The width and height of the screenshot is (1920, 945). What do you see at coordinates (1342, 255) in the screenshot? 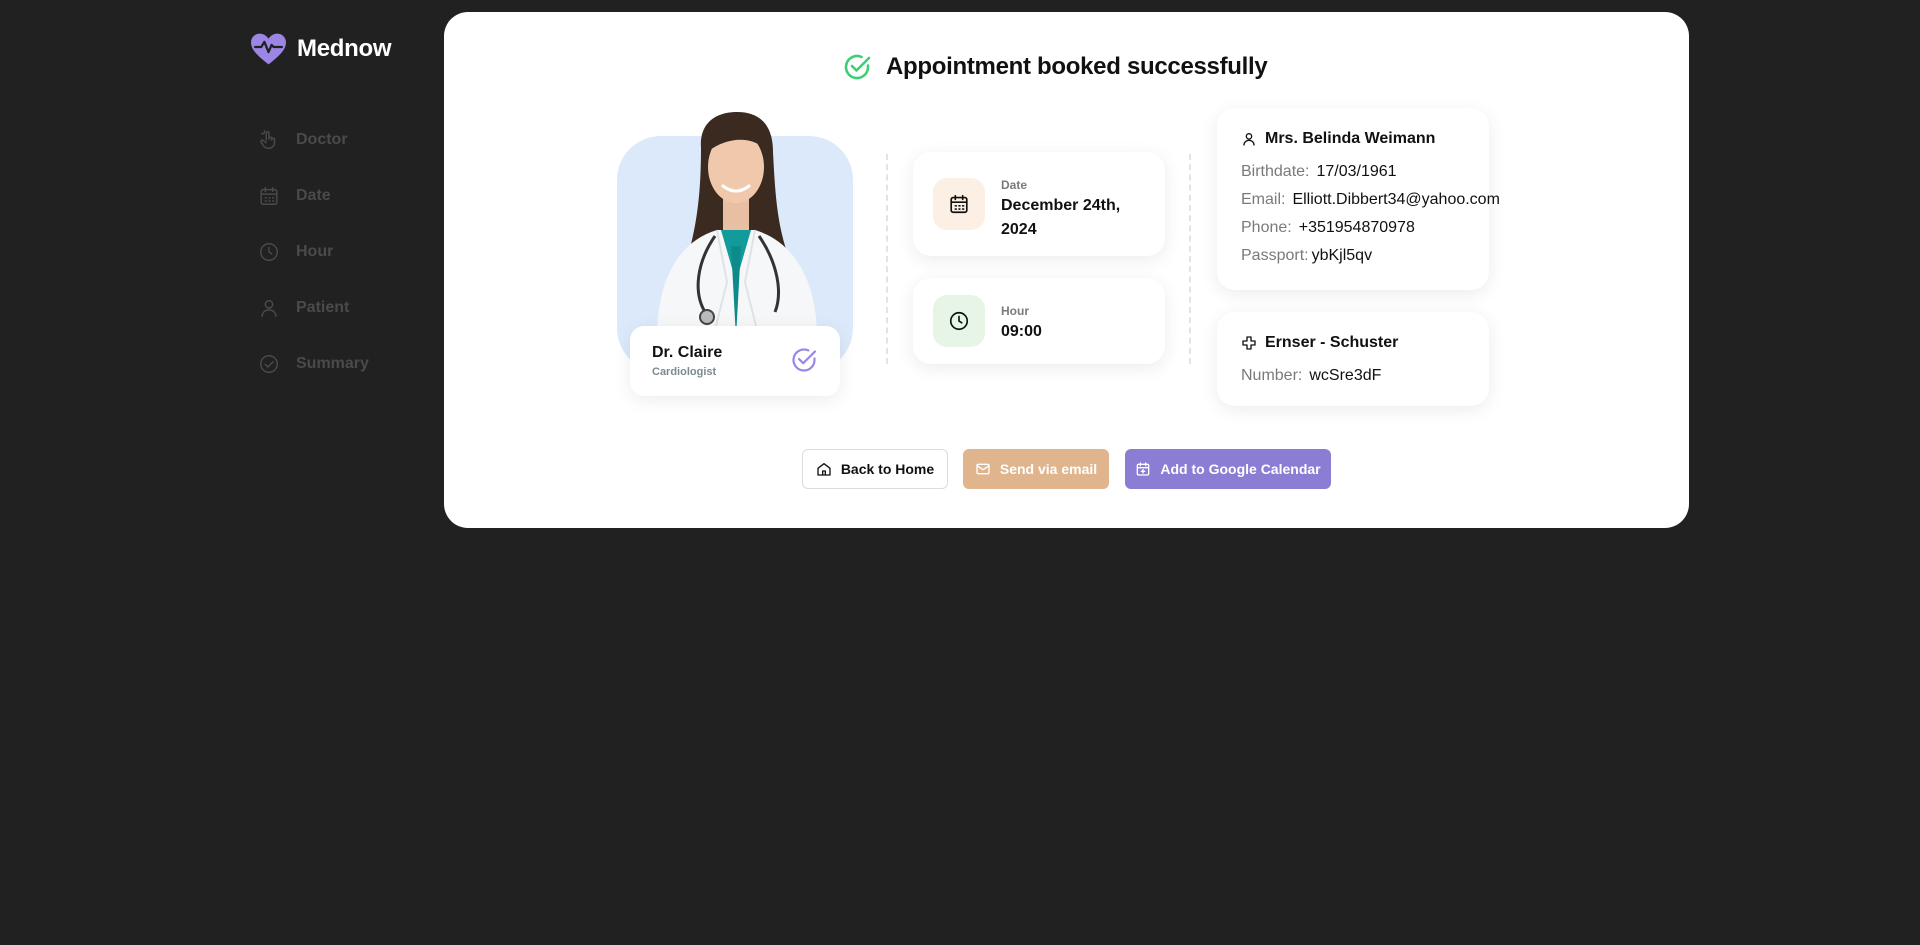
I see `passport-value: ybKjl5qv` at bounding box center [1342, 255].